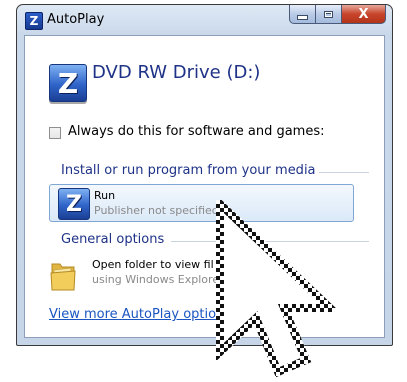 The height and width of the screenshot is (382, 407). What do you see at coordinates (344, 172) in the screenshot?
I see `install-section-divider` at bounding box center [344, 172].